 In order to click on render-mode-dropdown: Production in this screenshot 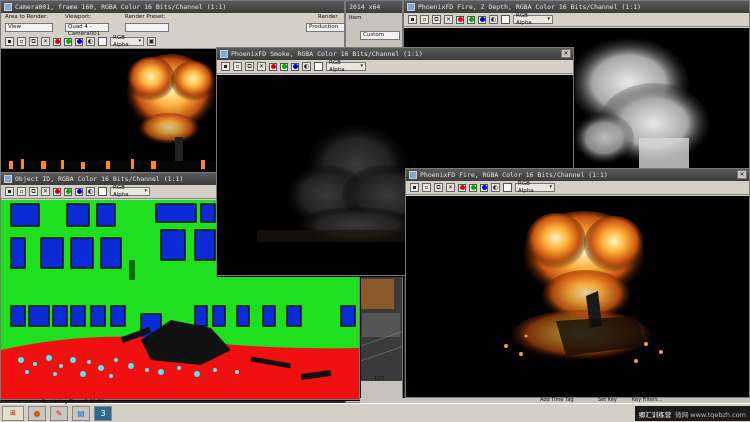, I will do `click(325, 27)`.